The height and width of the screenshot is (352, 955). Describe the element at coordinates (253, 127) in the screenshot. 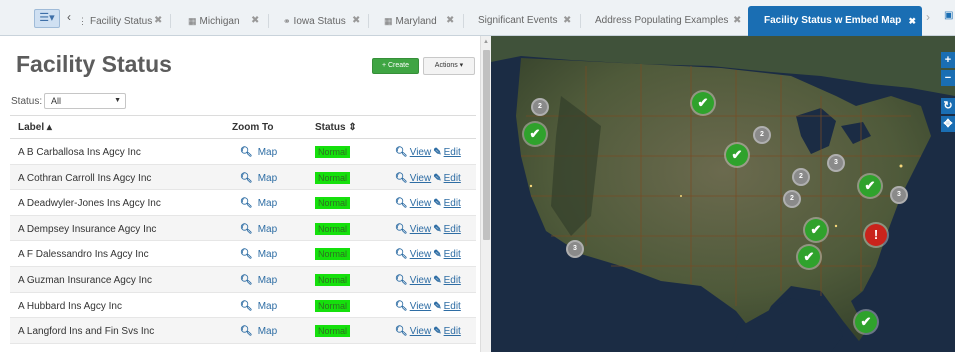

I see `column-header-zoom: Zoom To` at that location.